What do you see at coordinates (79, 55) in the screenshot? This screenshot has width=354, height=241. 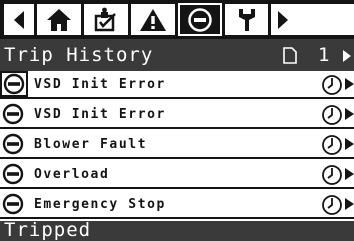 I see `page-title: Trip History` at bounding box center [79, 55].